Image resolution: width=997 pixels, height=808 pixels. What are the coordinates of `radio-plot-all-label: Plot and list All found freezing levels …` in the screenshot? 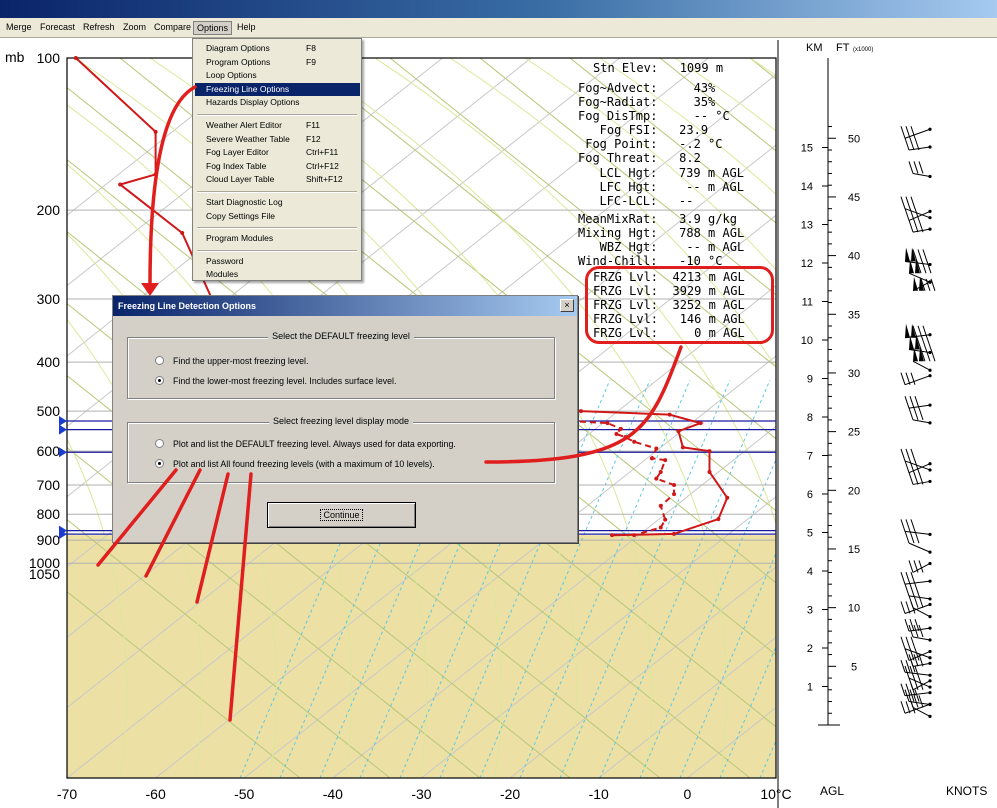 It's located at (304, 464).